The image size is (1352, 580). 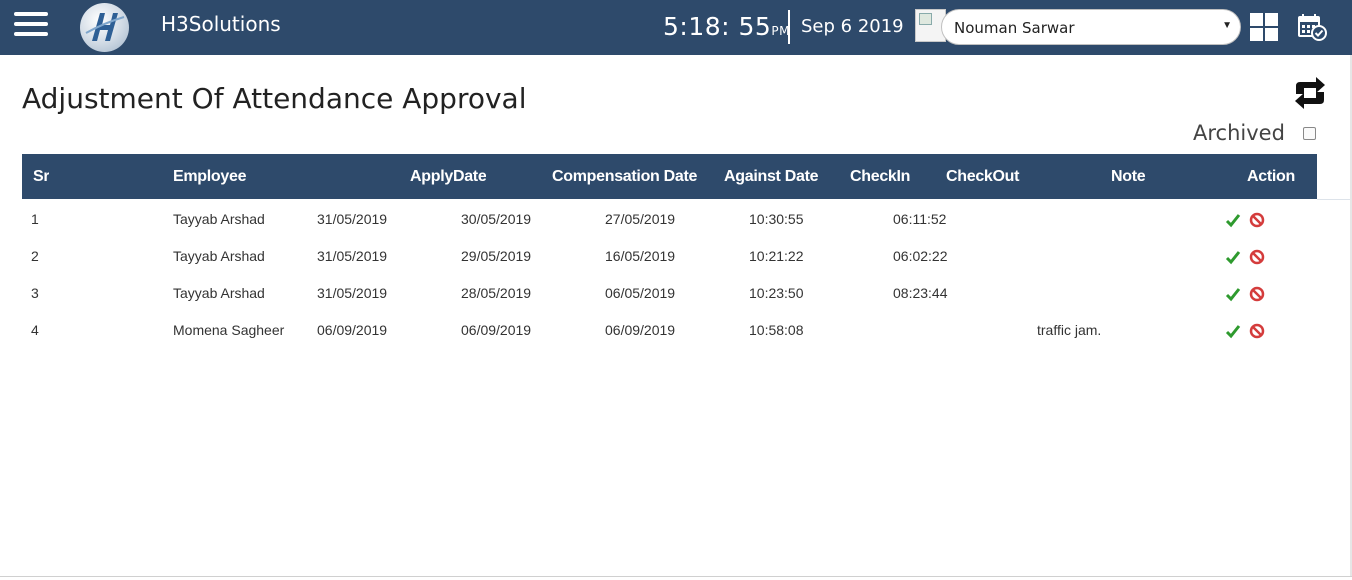 I want to click on cell-sr: 2, so click(x=35, y=256).